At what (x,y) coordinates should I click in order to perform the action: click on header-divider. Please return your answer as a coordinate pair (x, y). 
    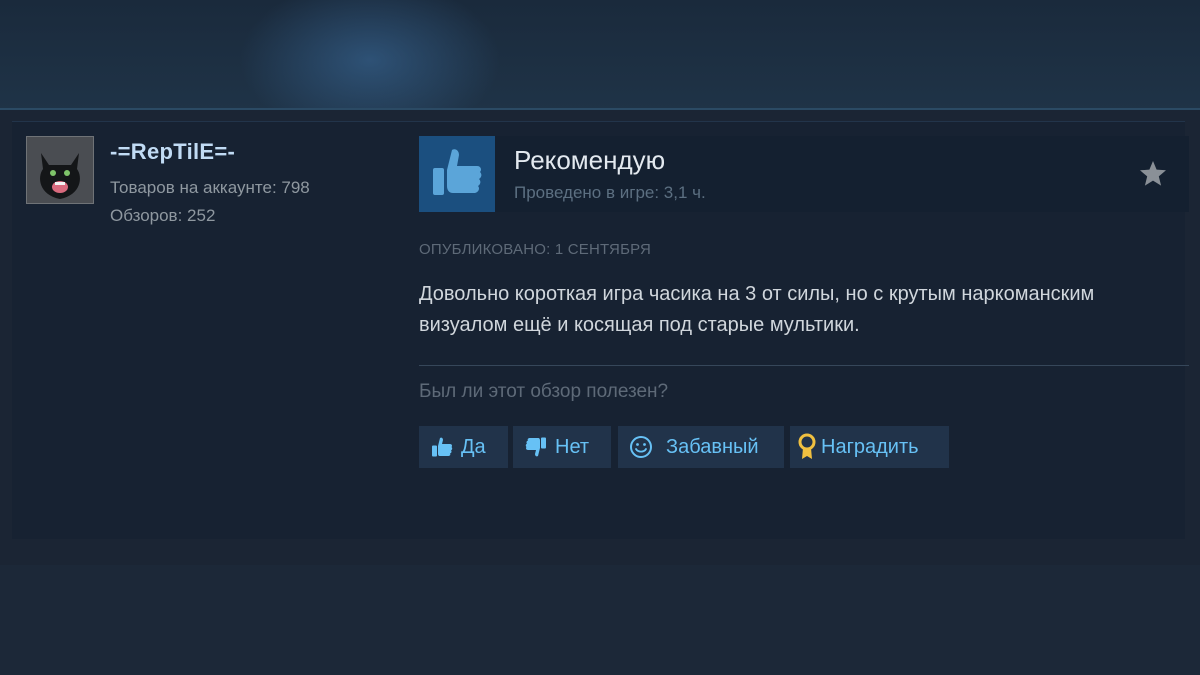
    Looking at the image, I should click on (600, 109).